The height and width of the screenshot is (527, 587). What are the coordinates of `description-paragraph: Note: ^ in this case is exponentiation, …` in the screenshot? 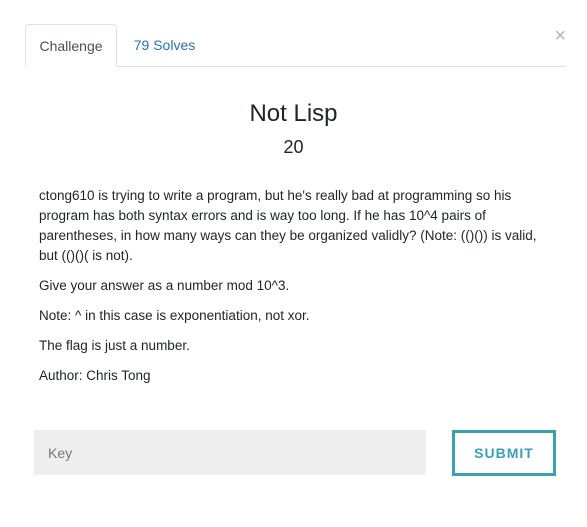 It's located at (174, 315).